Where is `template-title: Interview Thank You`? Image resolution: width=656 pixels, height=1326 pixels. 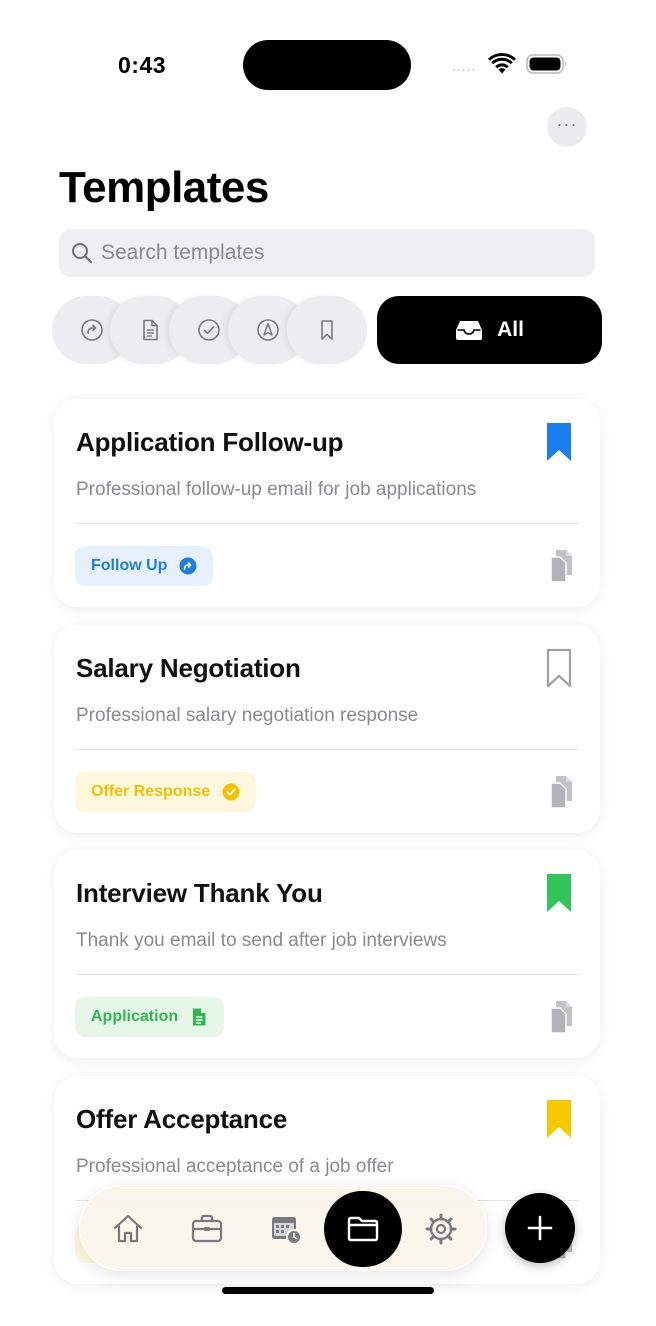
template-title: Interview Thank You is located at coordinates (199, 893).